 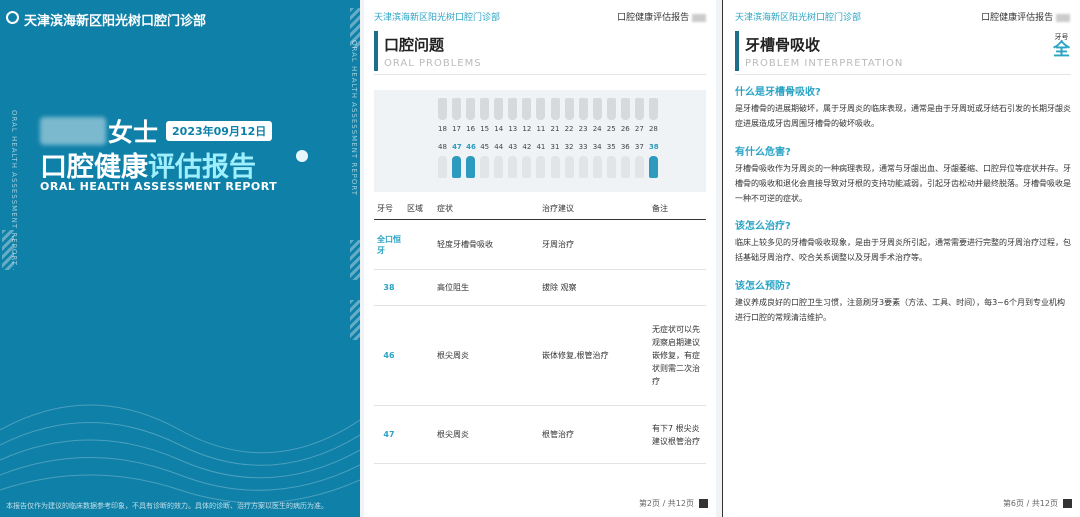 I want to click on col-tooth: 牙号, so click(x=389, y=209).